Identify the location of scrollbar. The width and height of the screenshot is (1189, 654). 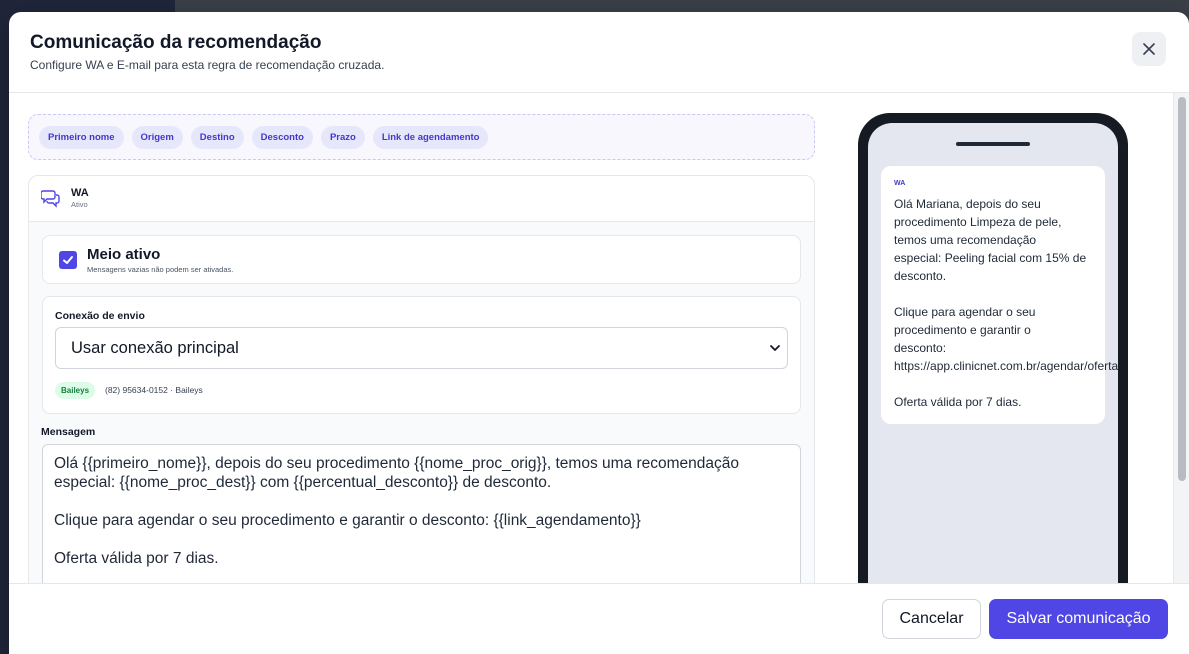
(1181, 338).